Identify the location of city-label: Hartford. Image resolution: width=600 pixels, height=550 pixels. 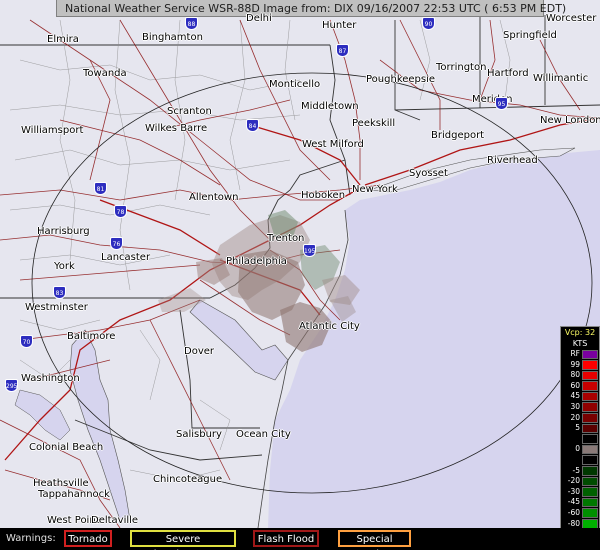
(508, 73).